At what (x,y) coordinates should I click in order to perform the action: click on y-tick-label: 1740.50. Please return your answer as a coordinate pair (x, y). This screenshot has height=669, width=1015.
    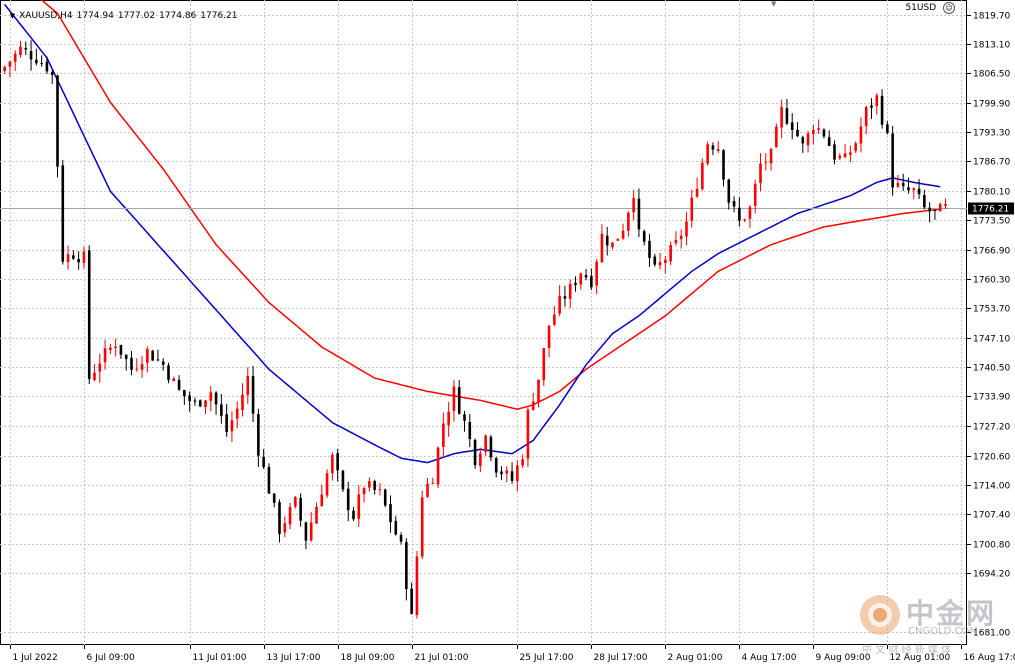
    Looking at the image, I should click on (991, 369).